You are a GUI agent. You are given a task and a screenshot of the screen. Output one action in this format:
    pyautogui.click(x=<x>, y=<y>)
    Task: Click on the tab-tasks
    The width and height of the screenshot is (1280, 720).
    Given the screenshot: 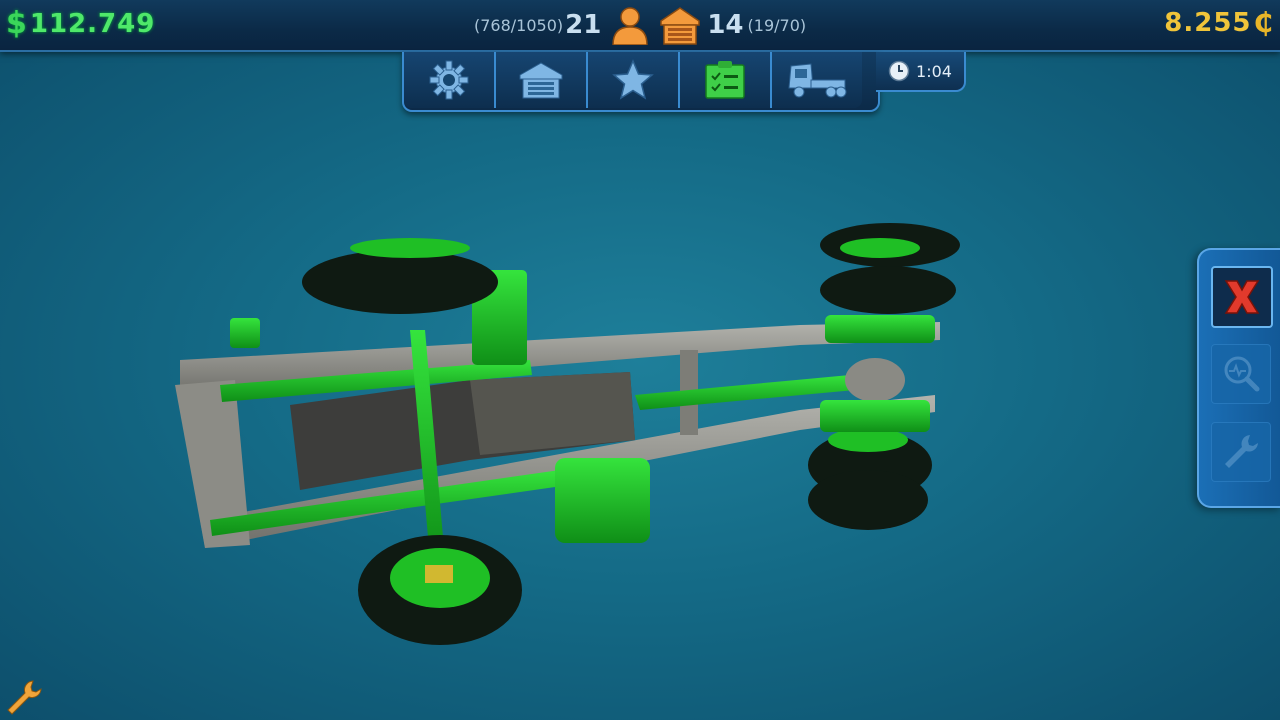 What is the action you would take?
    pyautogui.click(x=726, y=80)
    